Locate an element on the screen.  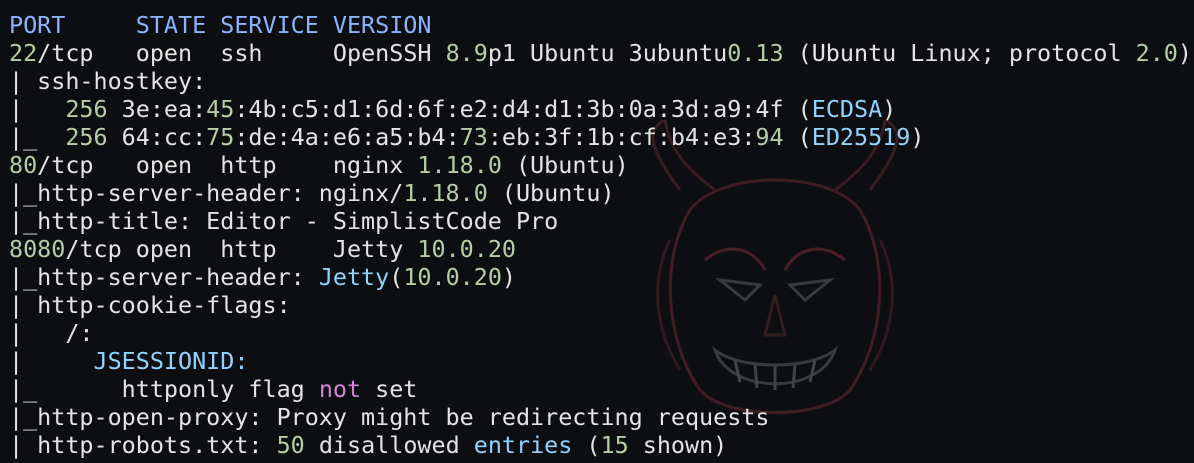
terminal-text: /tcp open ssh OpenSSH is located at coordinates (241, 53).